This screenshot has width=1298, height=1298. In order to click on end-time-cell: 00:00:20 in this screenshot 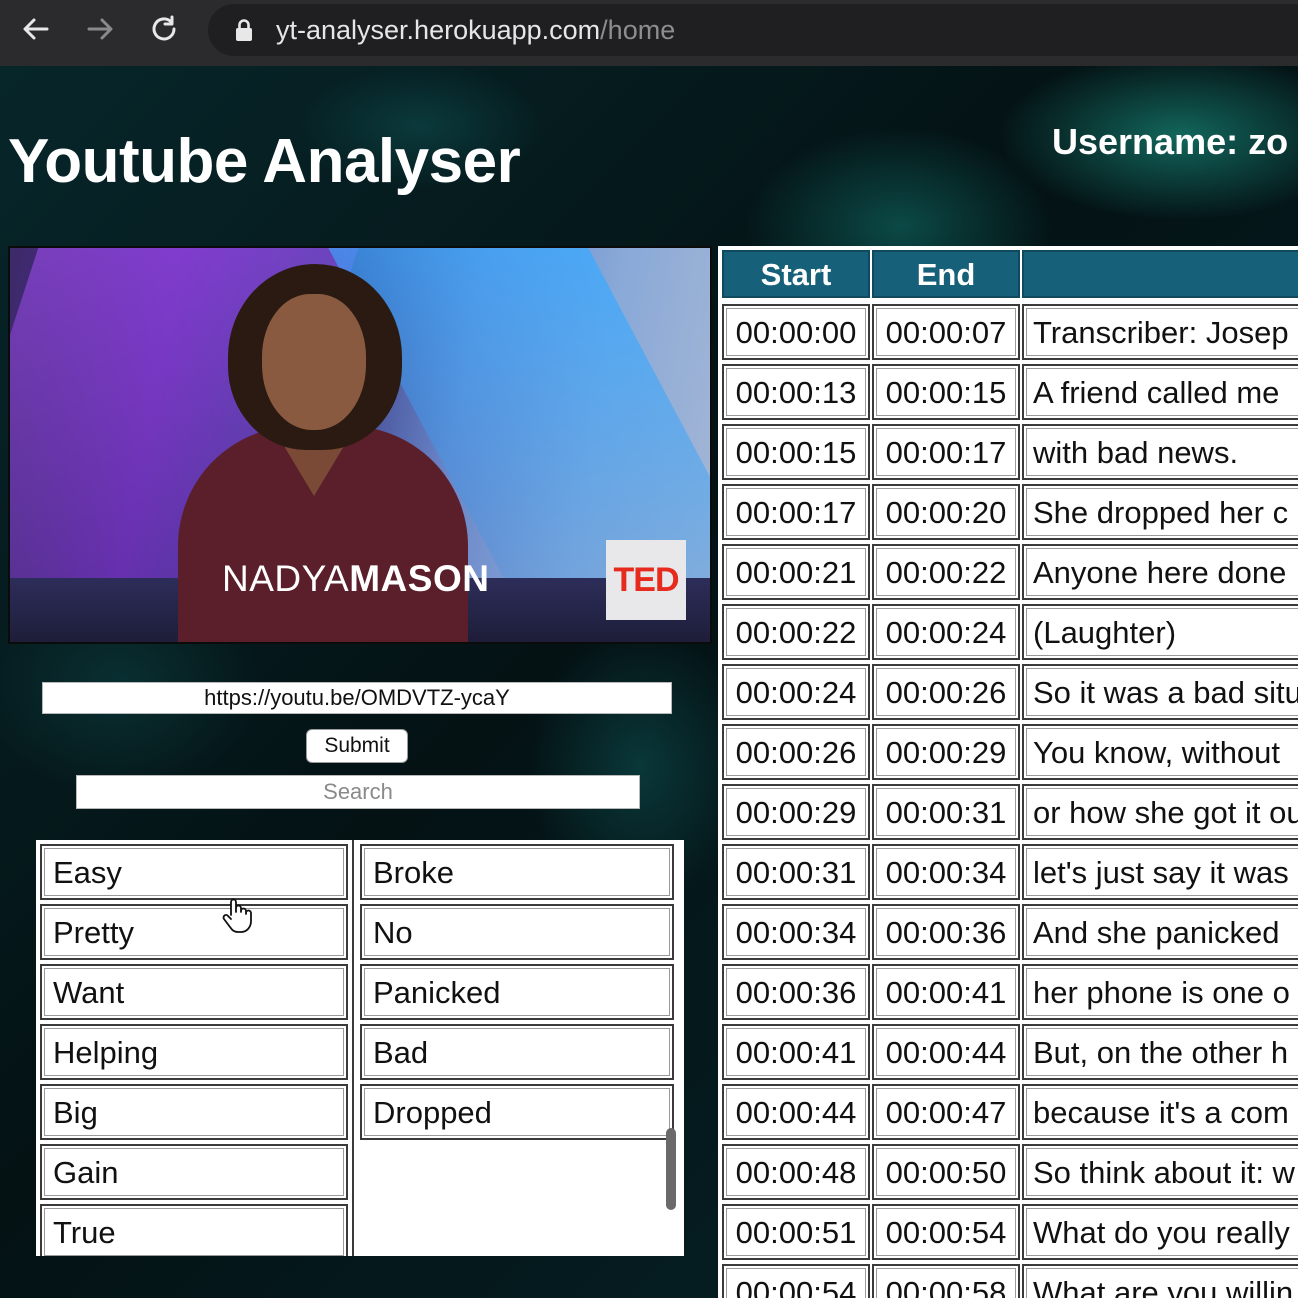, I will do `click(946, 512)`.